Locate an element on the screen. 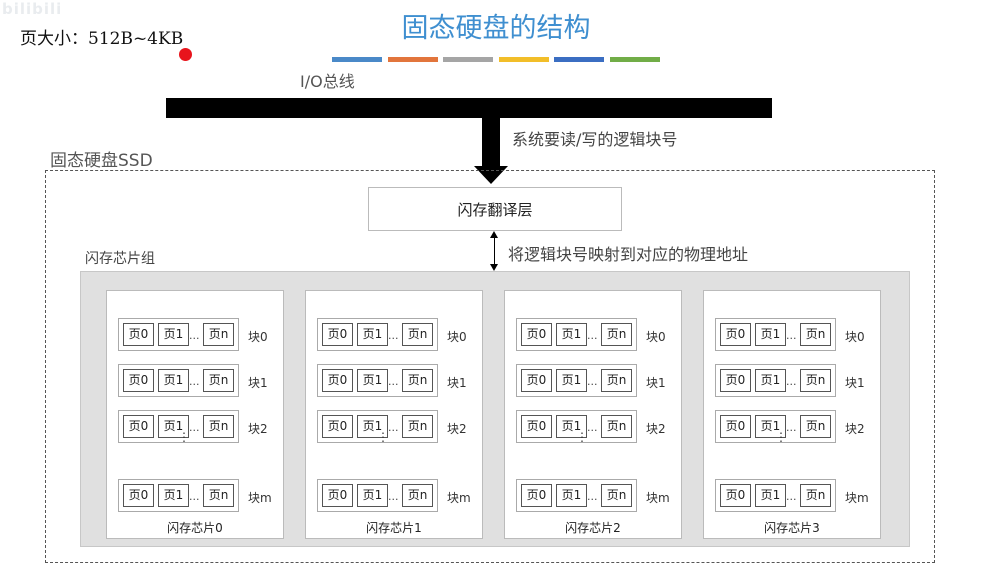 The height and width of the screenshot is (569, 992). flash-translation-layer: 闪存翻译层 is located at coordinates (495, 209).